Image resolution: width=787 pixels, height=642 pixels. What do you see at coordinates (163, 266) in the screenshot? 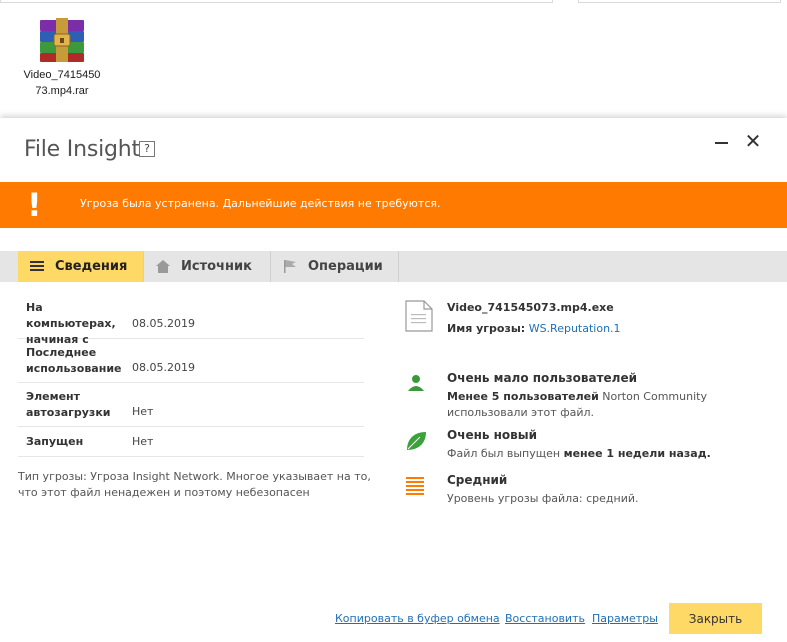
I see `home-icon` at bounding box center [163, 266].